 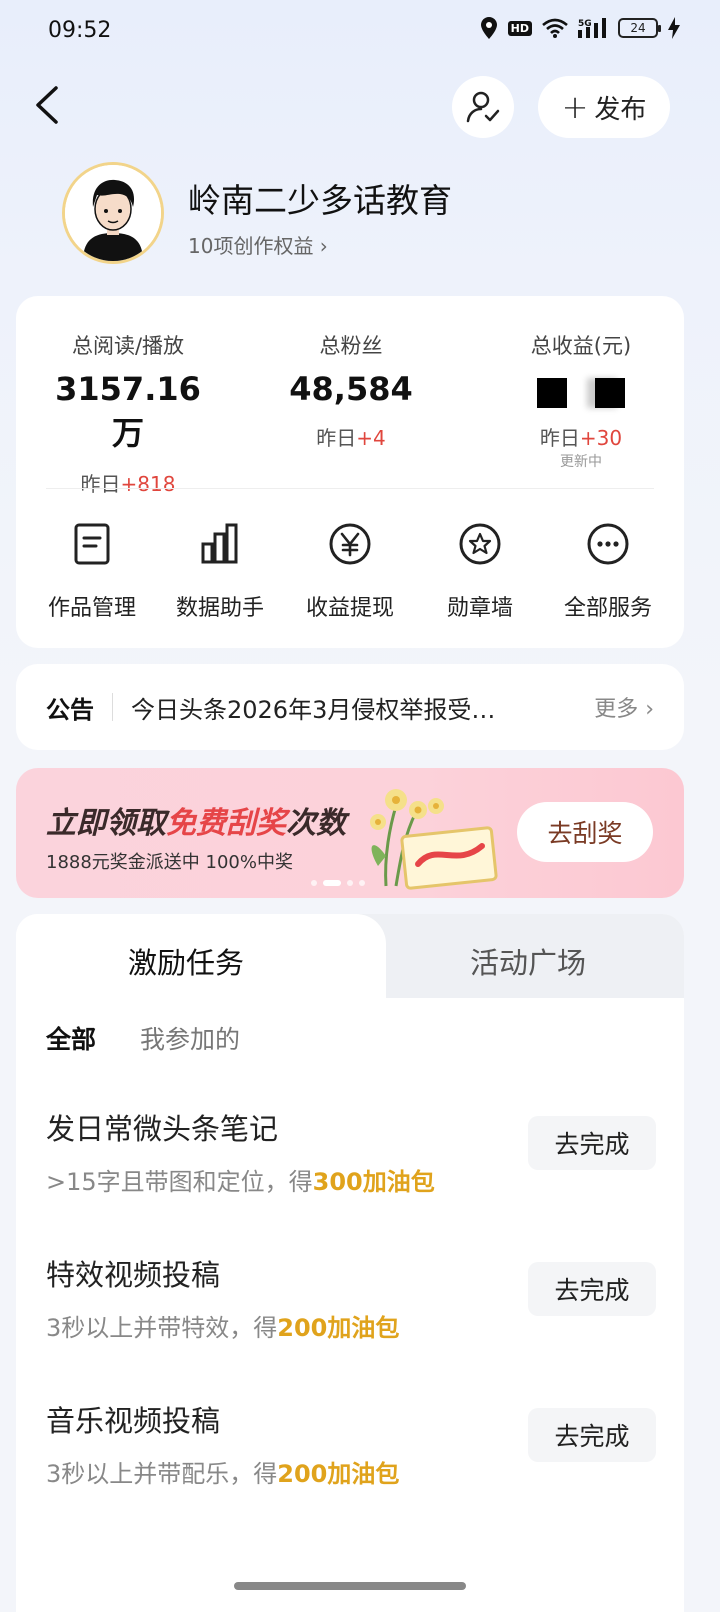 I want to click on service-all: 全部服务, so click(x=608, y=570).